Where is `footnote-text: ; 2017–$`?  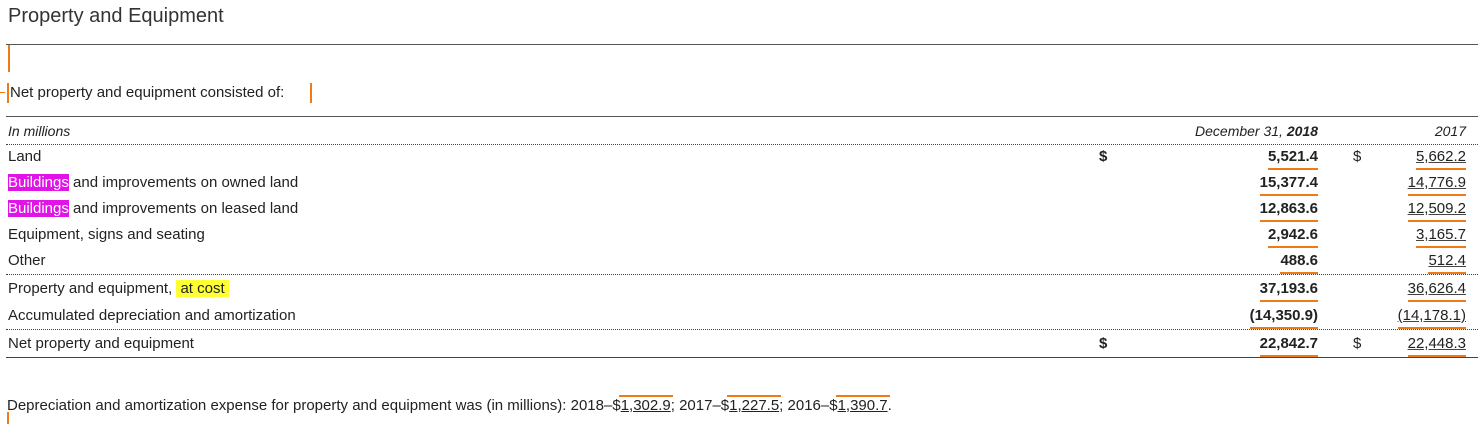
footnote-text: ; 2017–$ is located at coordinates (700, 405).